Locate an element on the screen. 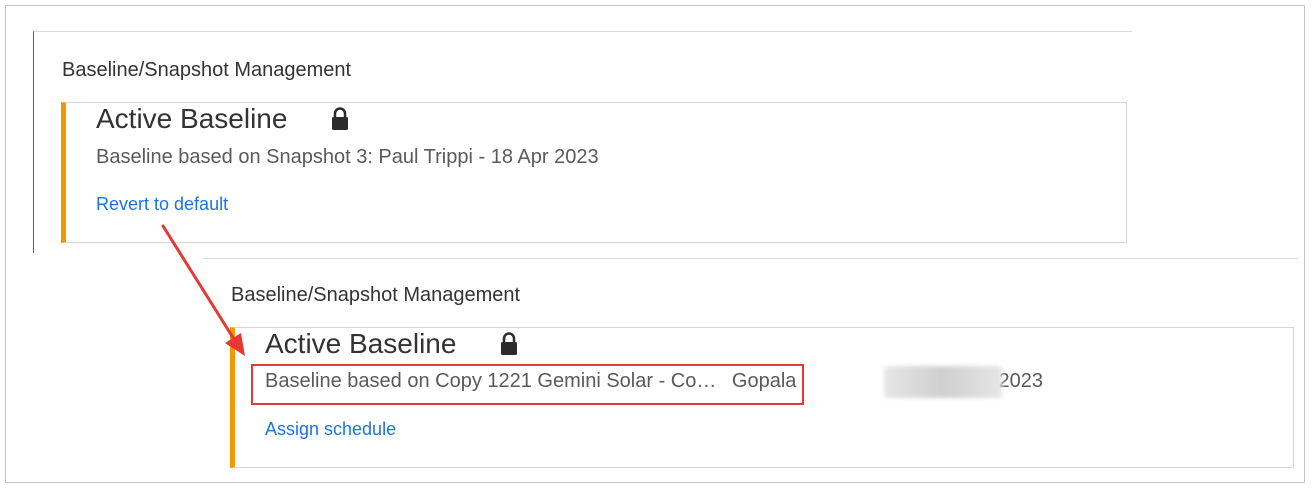 Image resolution: width=1314 pixels, height=489 pixels. annotation-arrow is located at coordinates (203, 290).